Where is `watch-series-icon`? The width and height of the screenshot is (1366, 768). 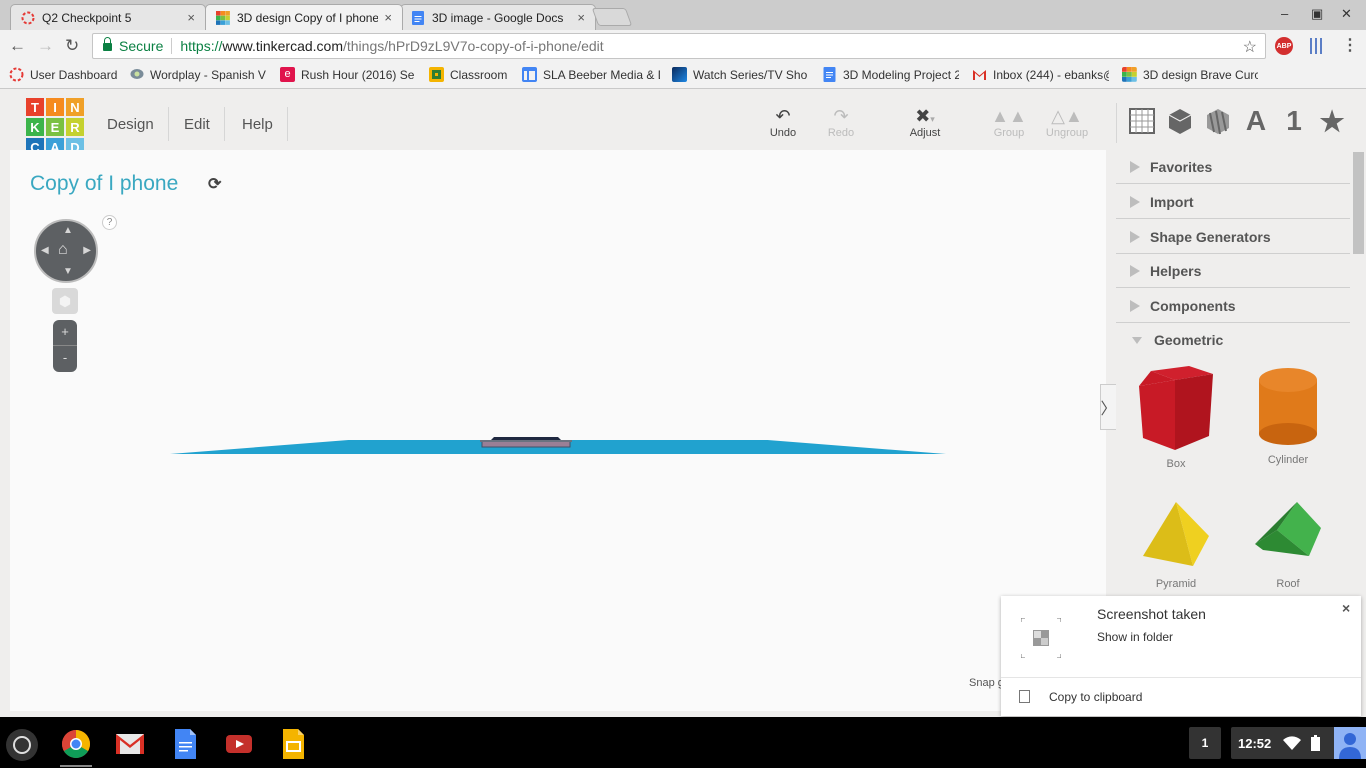 watch-series-icon is located at coordinates (679, 74).